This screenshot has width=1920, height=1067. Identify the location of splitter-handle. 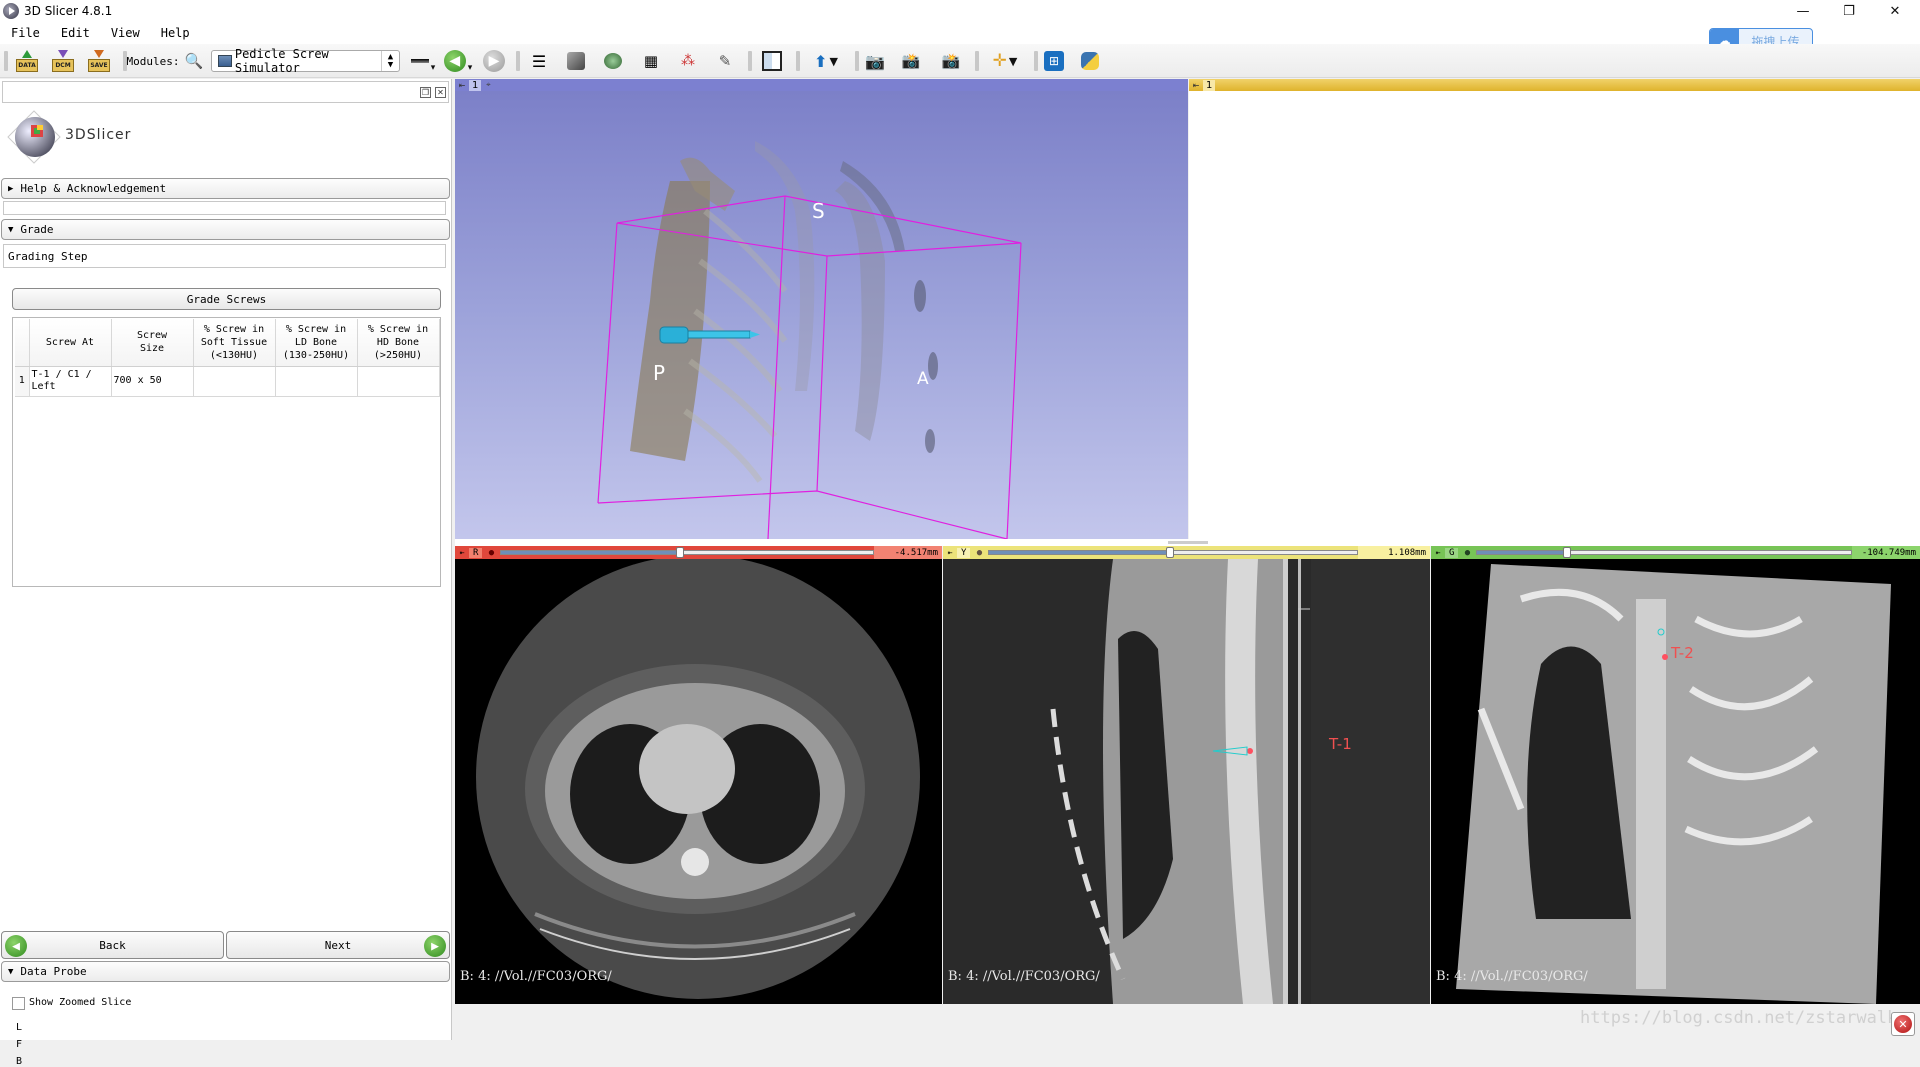
(1188, 542).